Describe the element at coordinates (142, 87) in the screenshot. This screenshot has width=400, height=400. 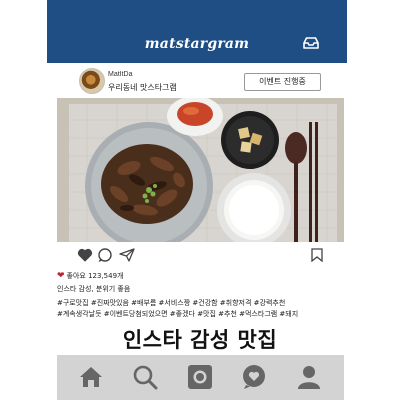
I see `profile-subtitle: 우리동네 맛스타그램` at that location.